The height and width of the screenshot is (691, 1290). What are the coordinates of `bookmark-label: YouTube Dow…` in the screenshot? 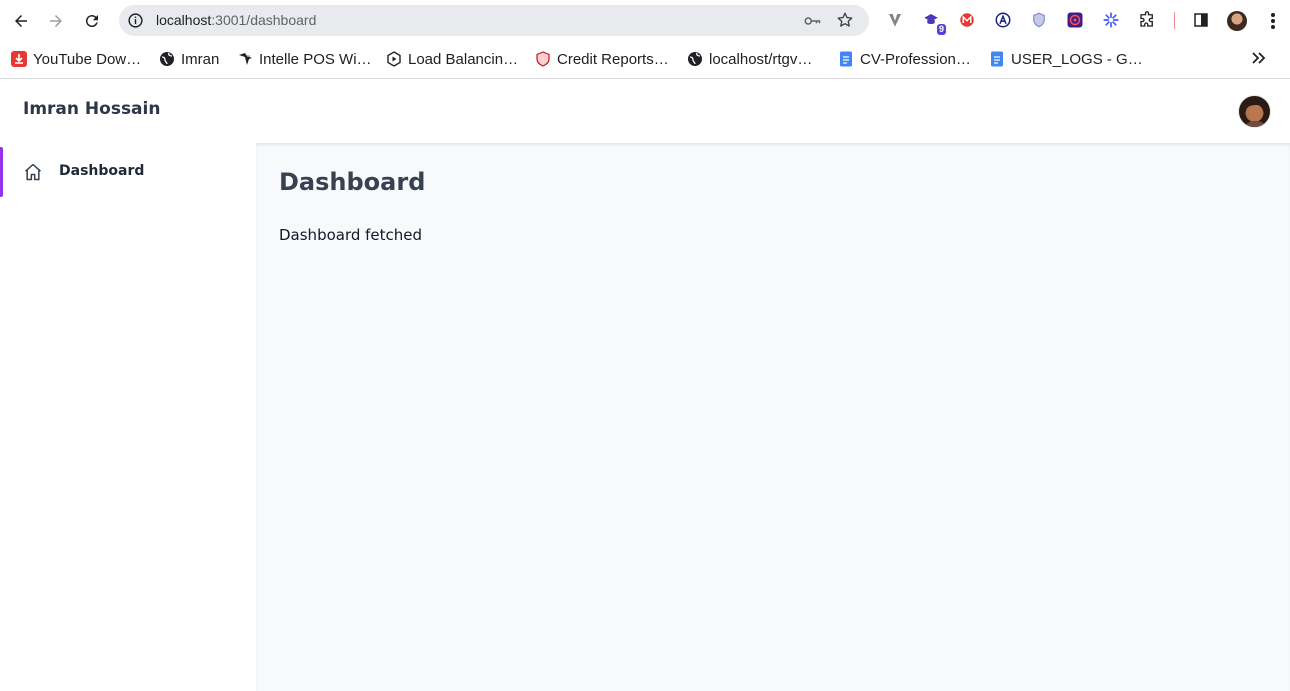 It's located at (87, 59).